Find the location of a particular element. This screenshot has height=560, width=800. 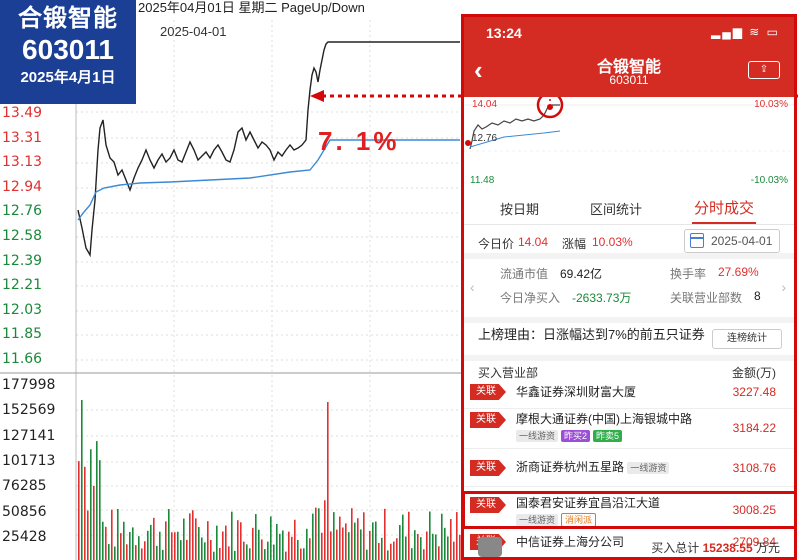

mini-high-pct: 10.03% is located at coordinates (771, 104).